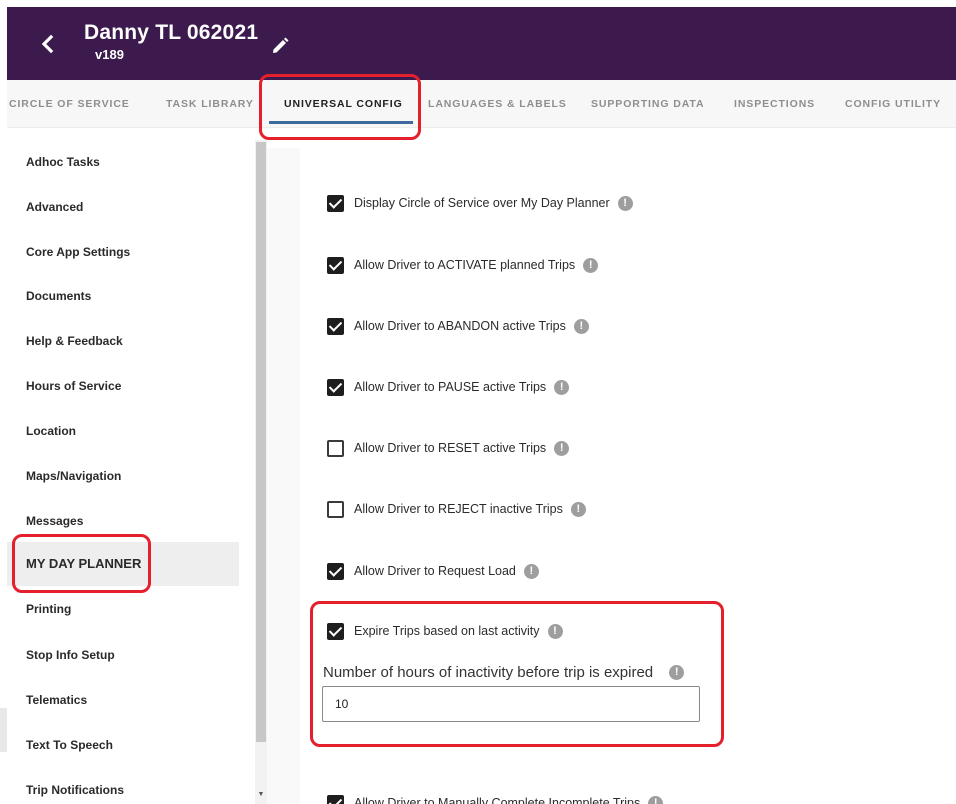  What do you see at coordinates (335, 799) in the screenshot?
I see `checkbox-manual-complete` at bounding box center [335, 799].